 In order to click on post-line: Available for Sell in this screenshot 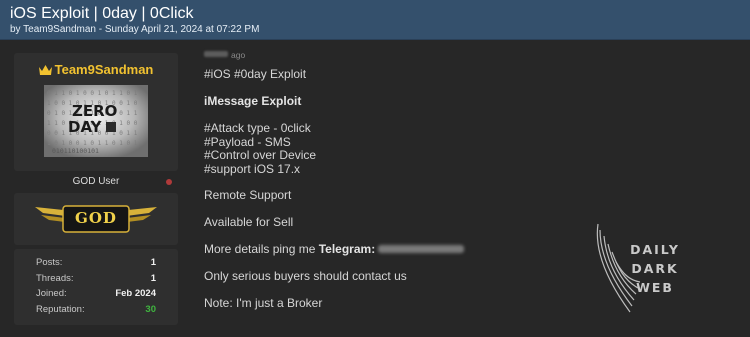, I will do `click(249, 222)`.